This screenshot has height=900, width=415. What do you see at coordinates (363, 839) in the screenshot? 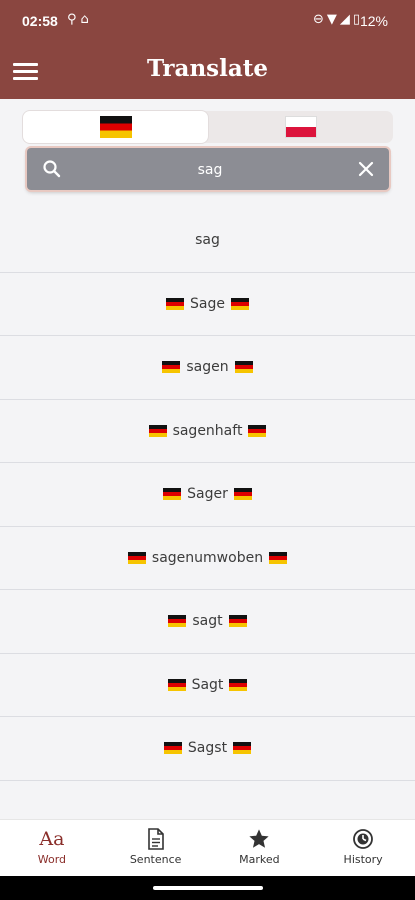
I see `history-icon` at bounding box center [363, 839].